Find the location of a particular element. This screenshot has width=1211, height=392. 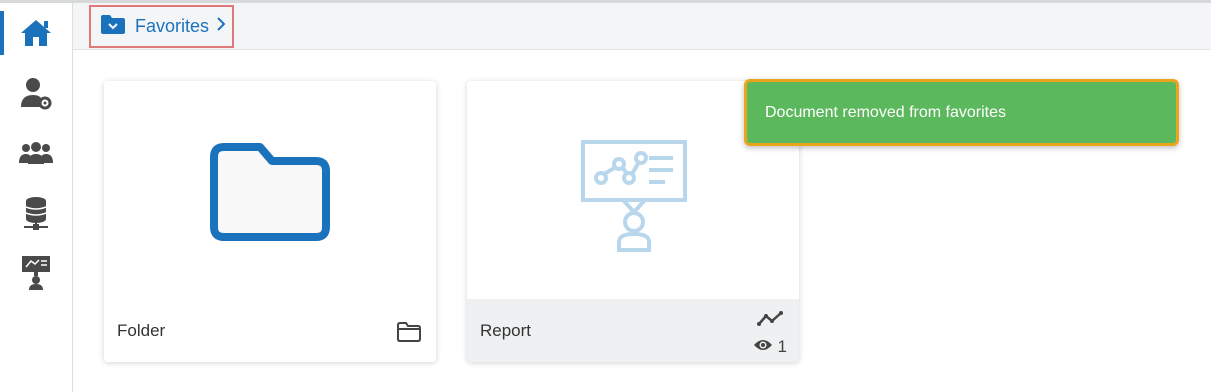

toast-message: Document removed from favorites is located at coordinates (885, 112).